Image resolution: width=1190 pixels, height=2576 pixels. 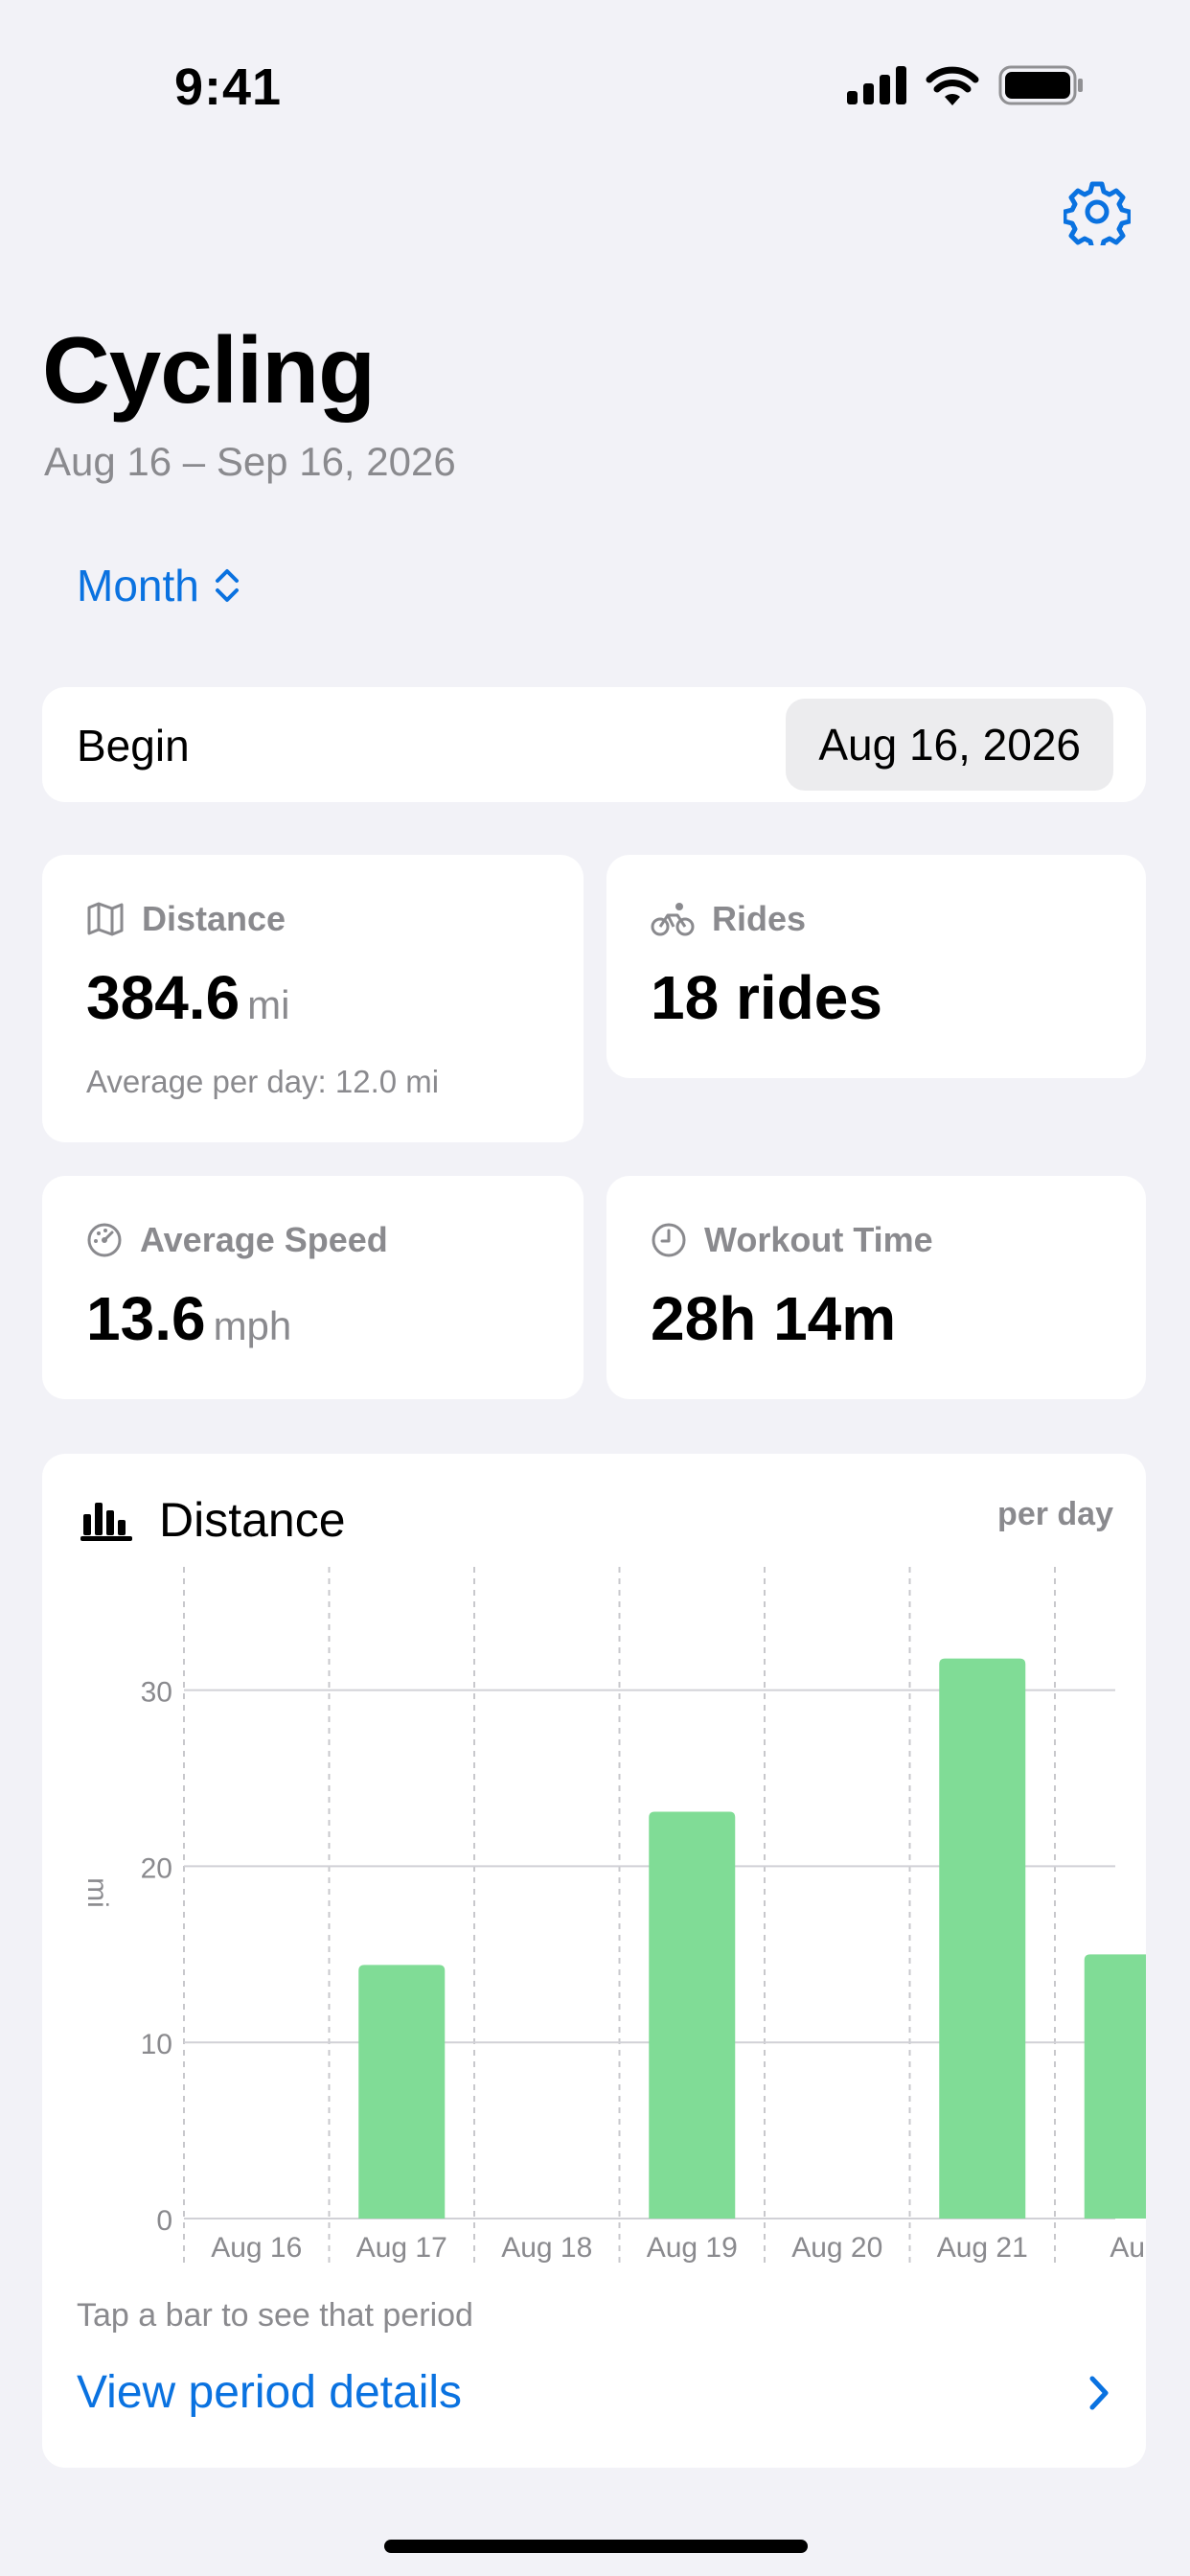 I want to click on speed-label: Average Speed, so click(x=264, y=1239).